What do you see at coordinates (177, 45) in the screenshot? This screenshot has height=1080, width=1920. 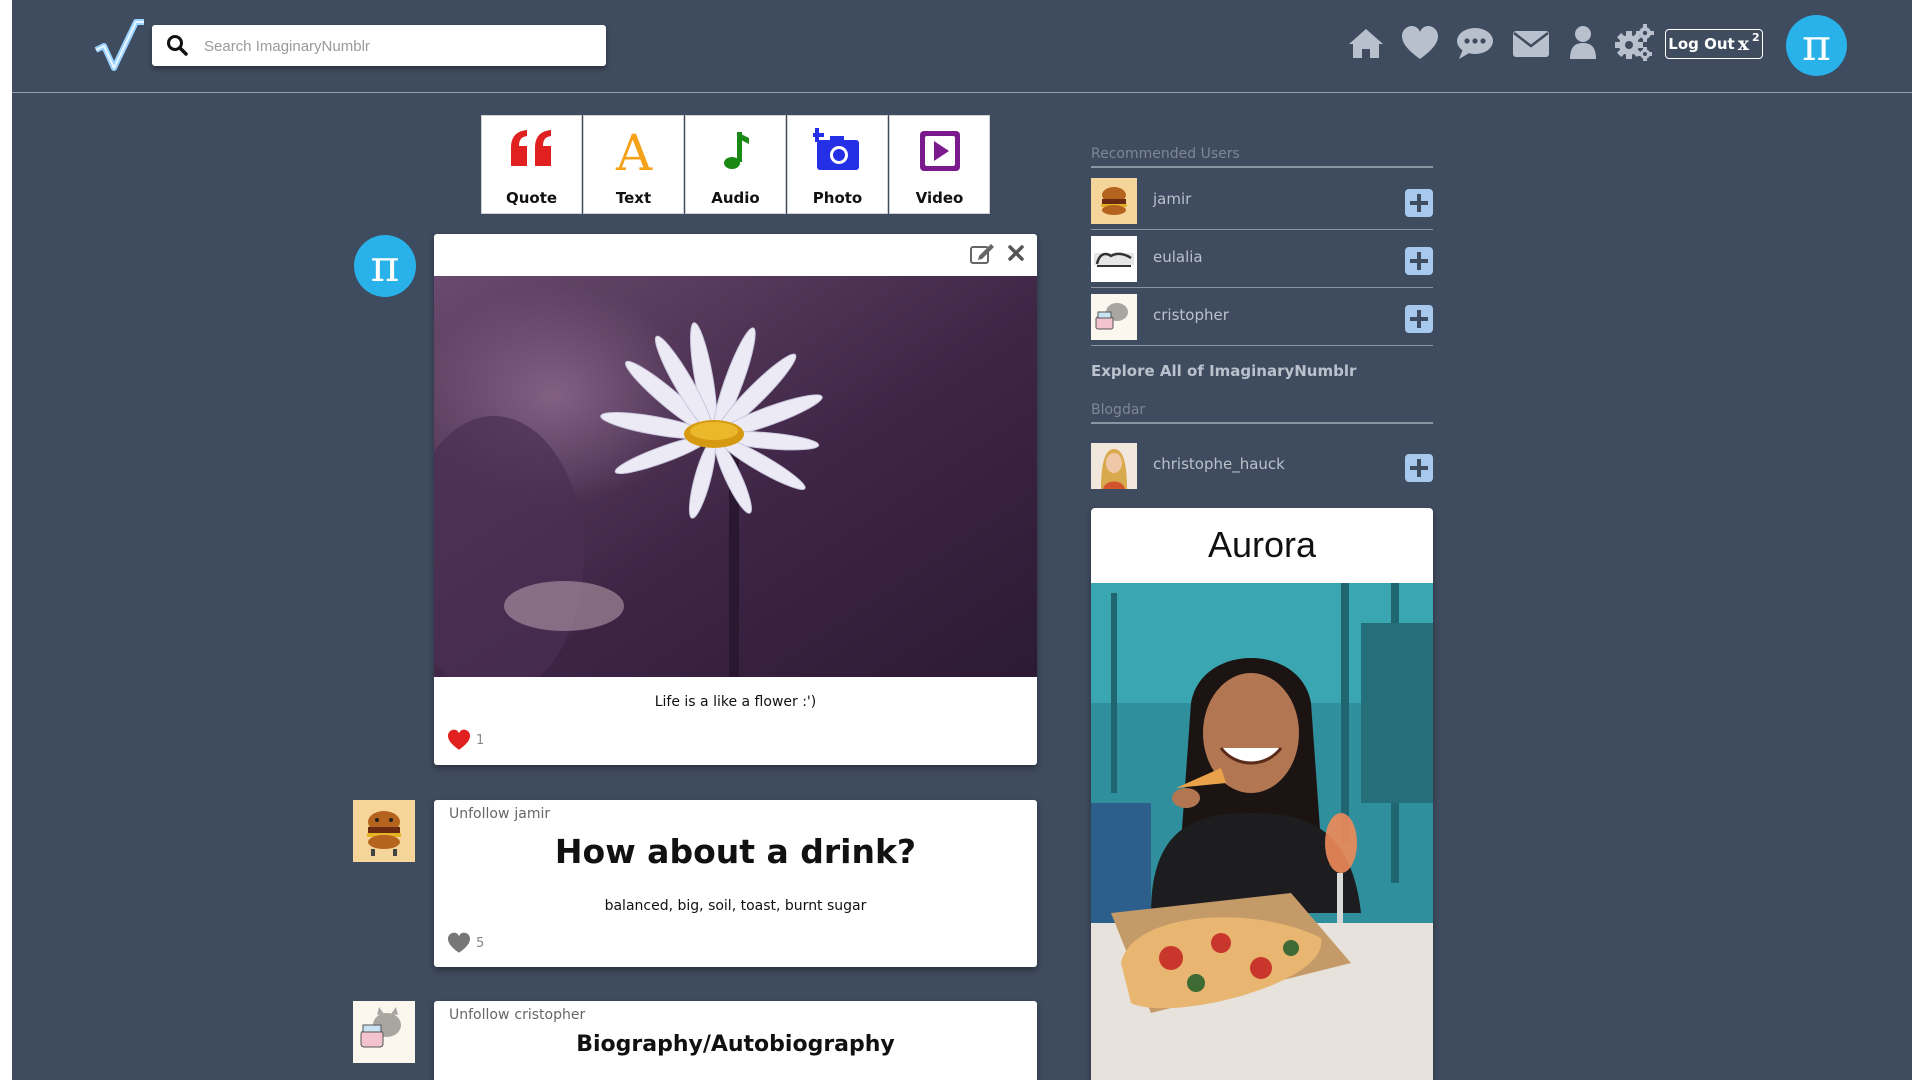 I see `search-icon` at bounding box center [177, 45].